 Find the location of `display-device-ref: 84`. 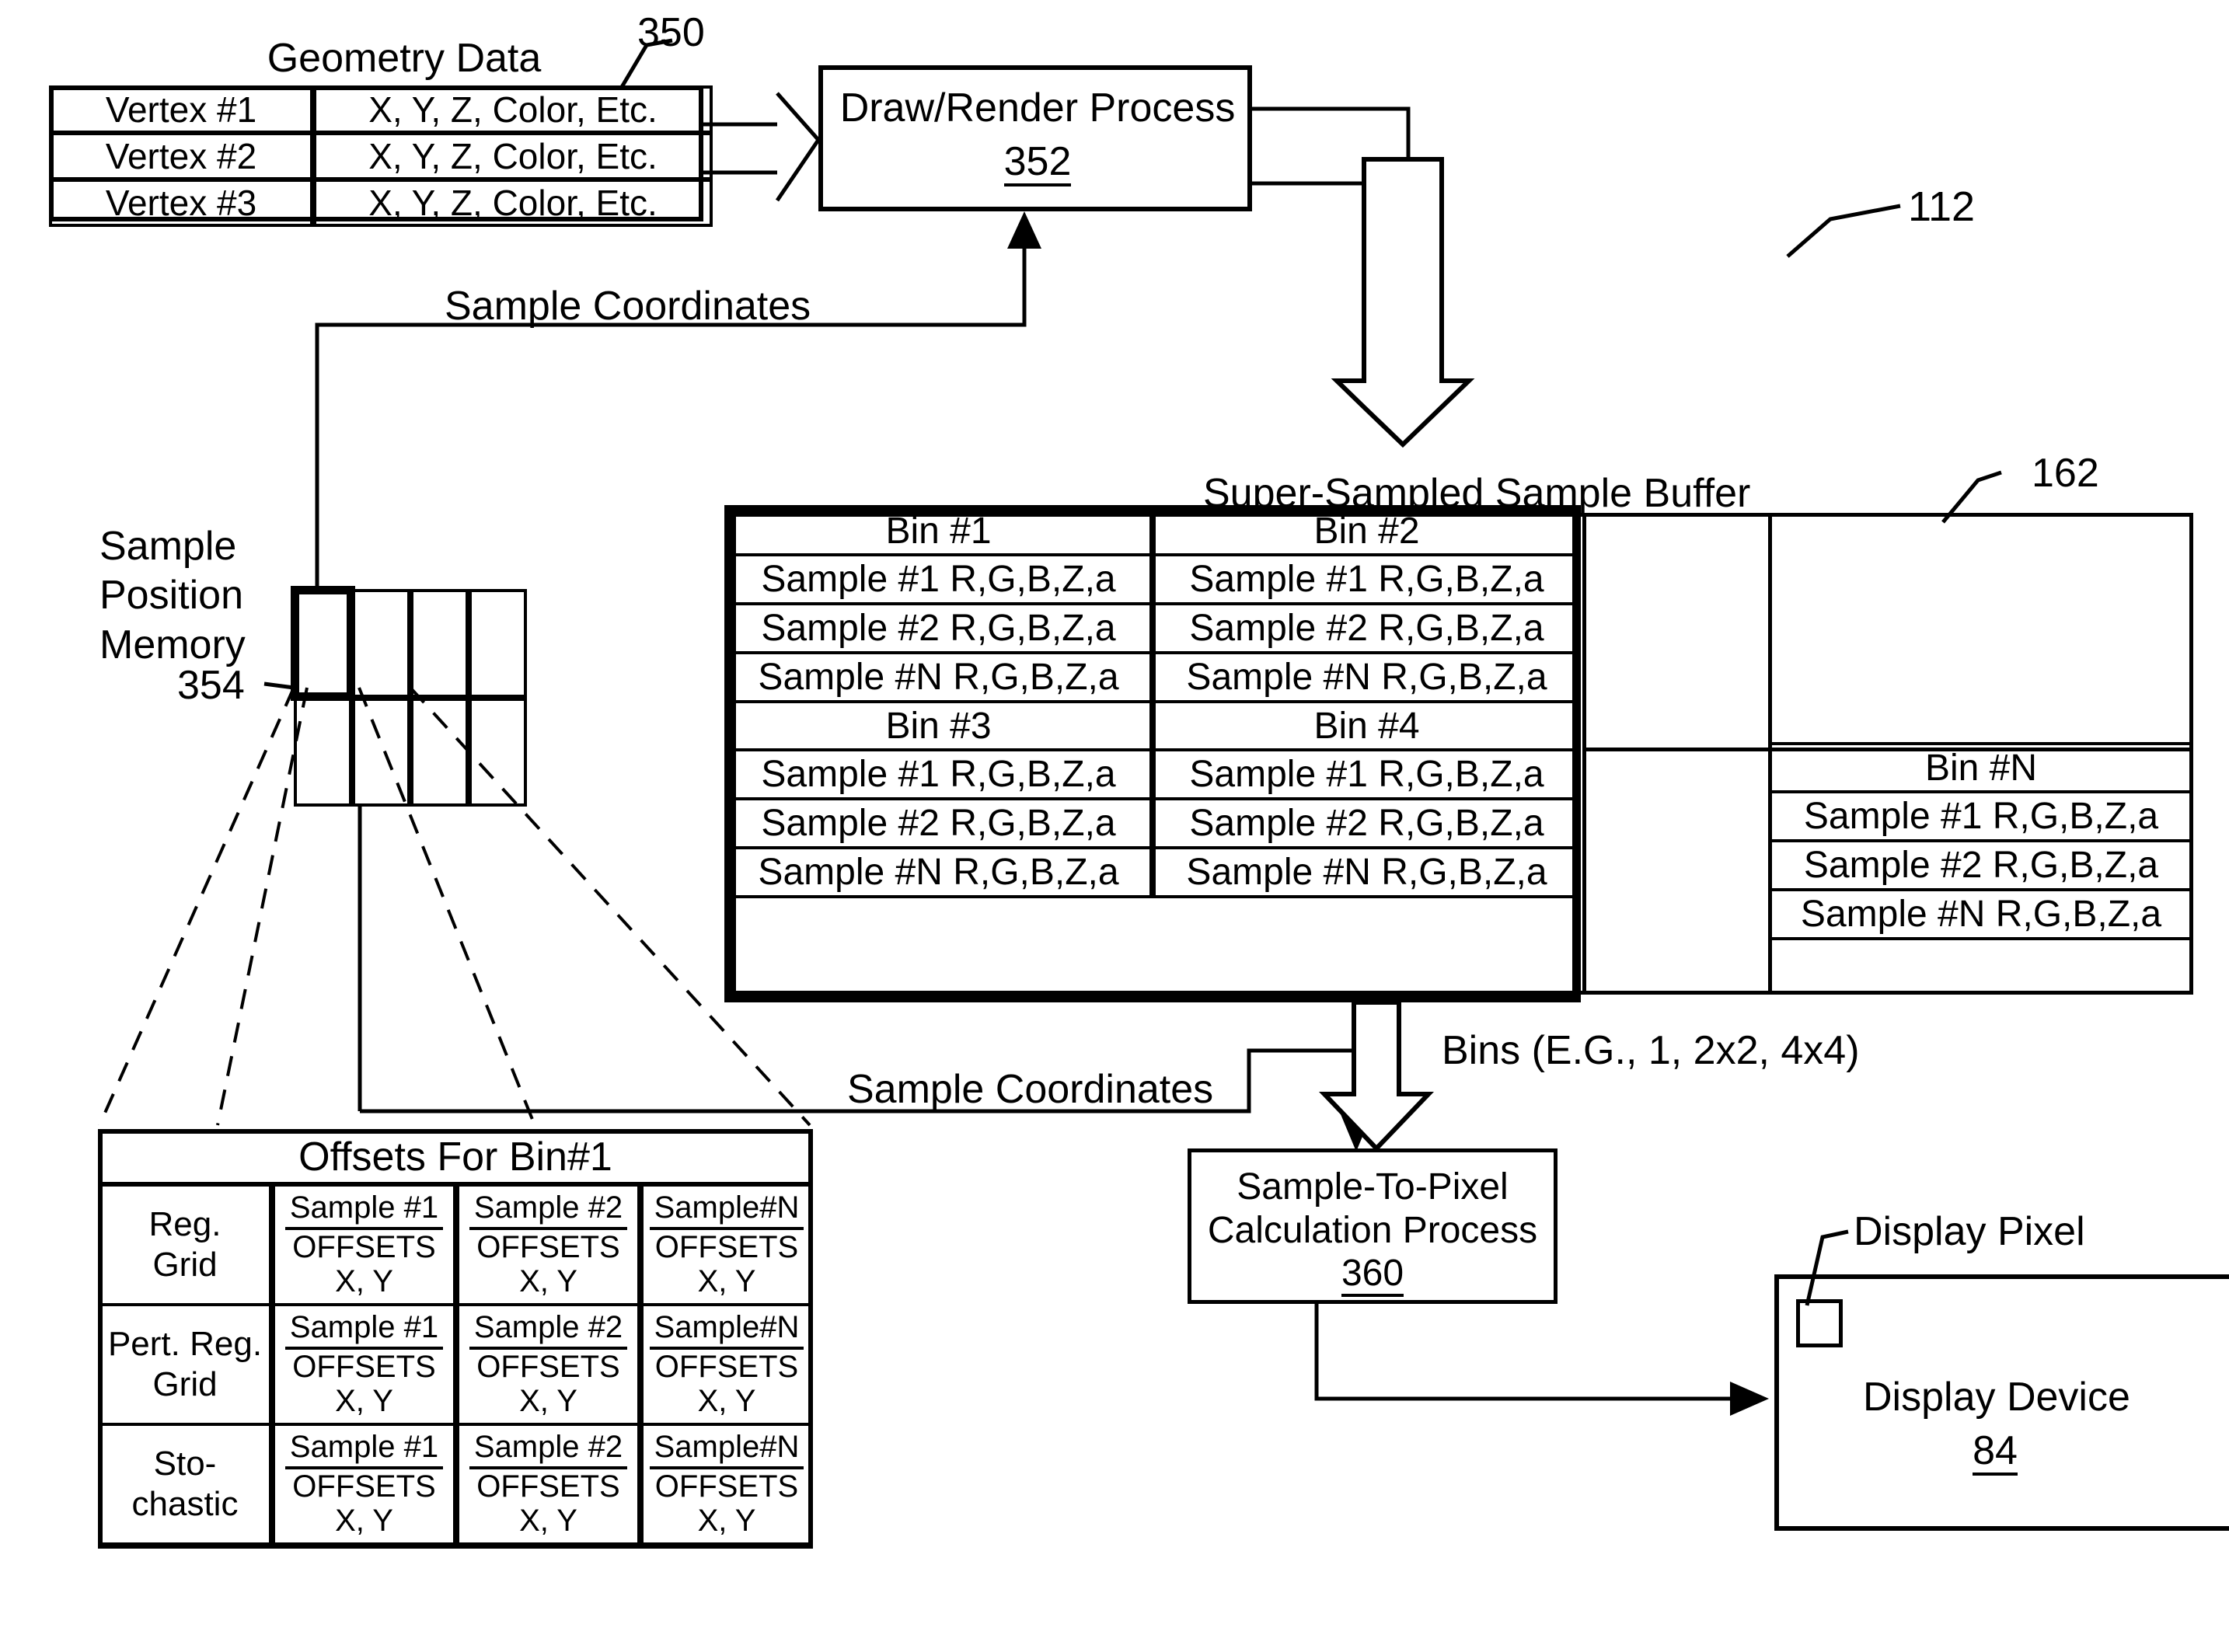

display-device-ref: 84 is located at coordinates (1995, 1453).